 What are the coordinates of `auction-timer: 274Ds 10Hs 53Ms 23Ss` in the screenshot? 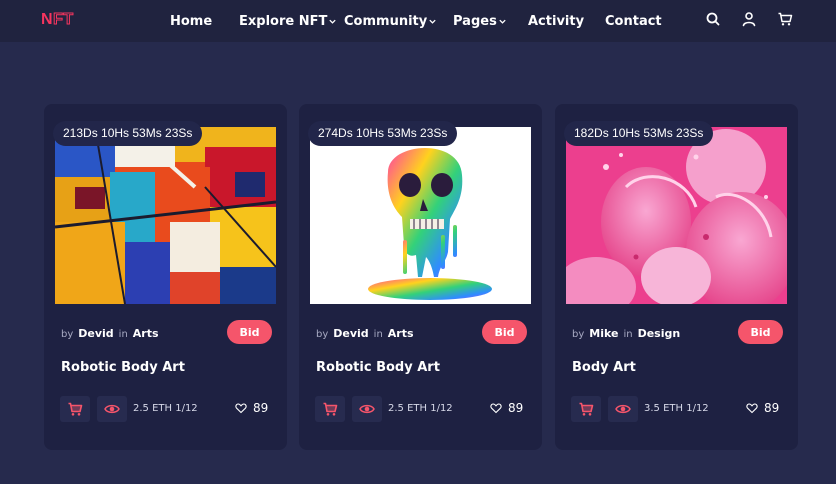 It's located at (383, 133).